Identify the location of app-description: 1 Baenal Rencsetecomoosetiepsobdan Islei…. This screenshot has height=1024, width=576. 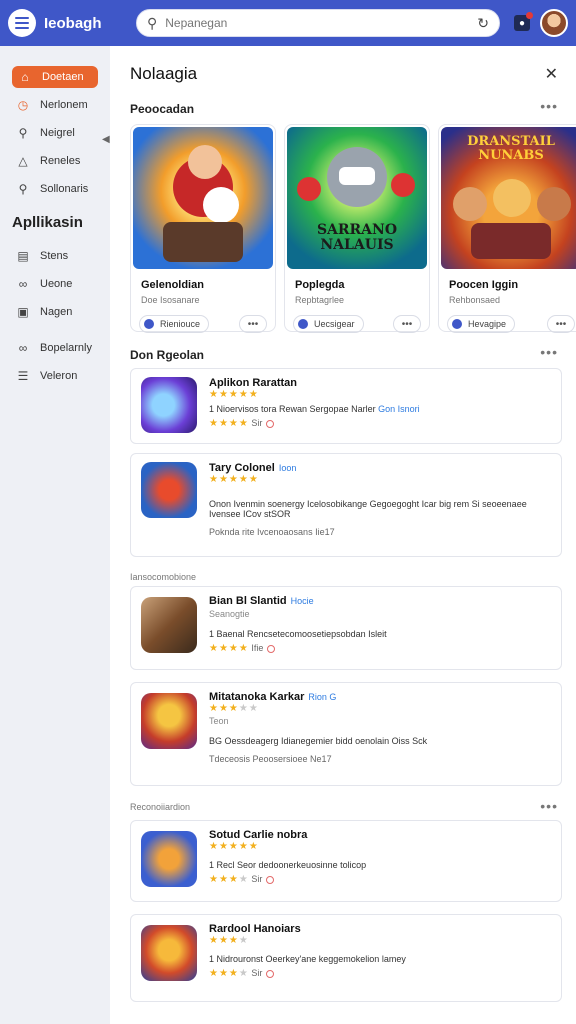
(298, 634).